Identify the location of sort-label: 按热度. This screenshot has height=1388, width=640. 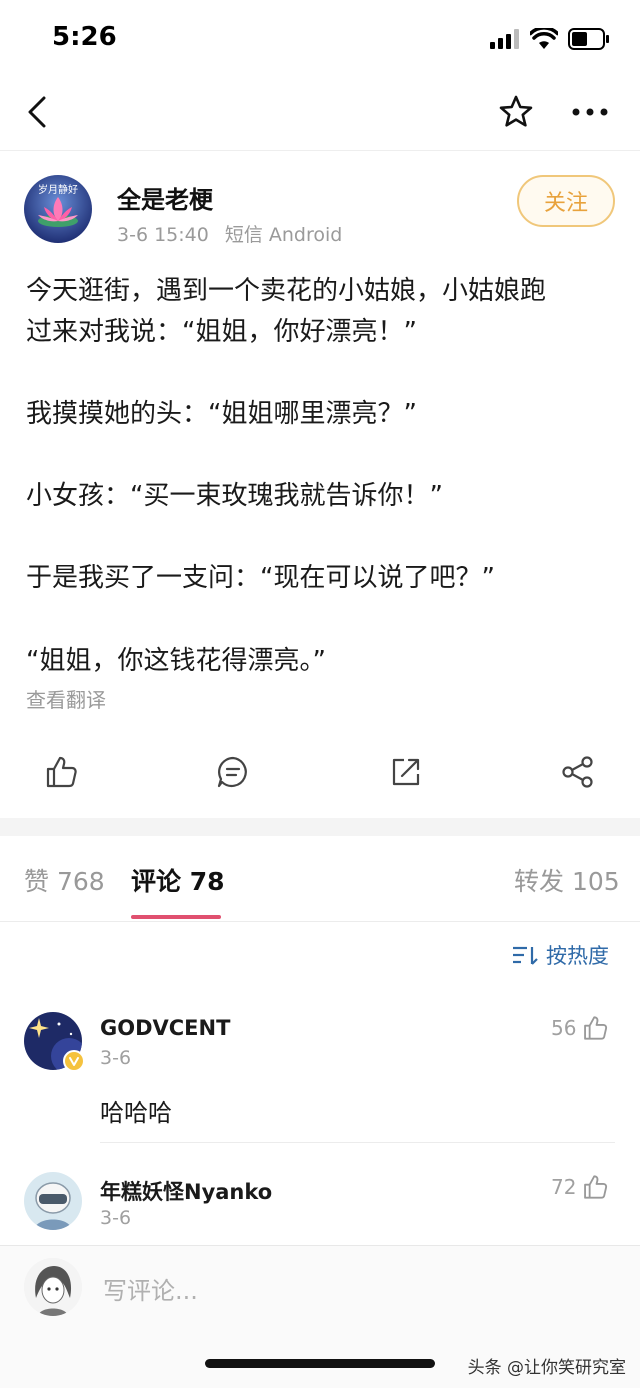
(577, 956).